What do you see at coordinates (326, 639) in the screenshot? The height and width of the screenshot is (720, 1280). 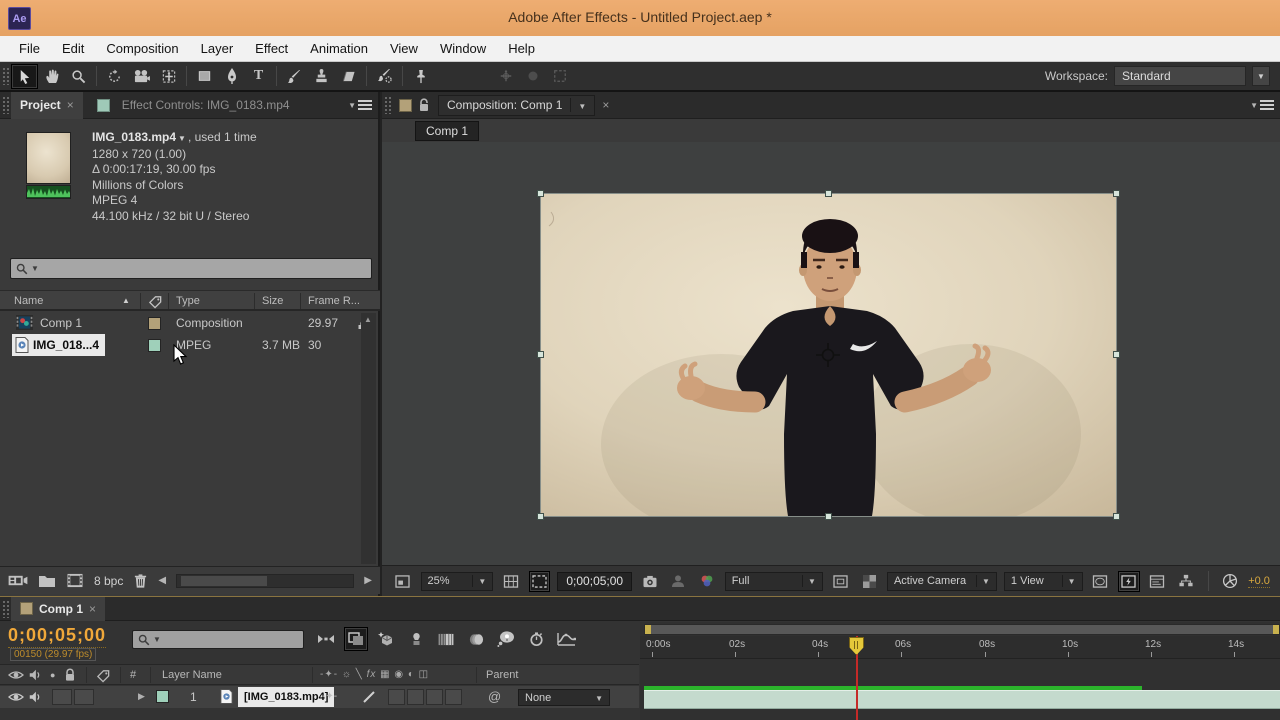 I see `comp-mini-flowchart-button` at bounding box center [326, 639].